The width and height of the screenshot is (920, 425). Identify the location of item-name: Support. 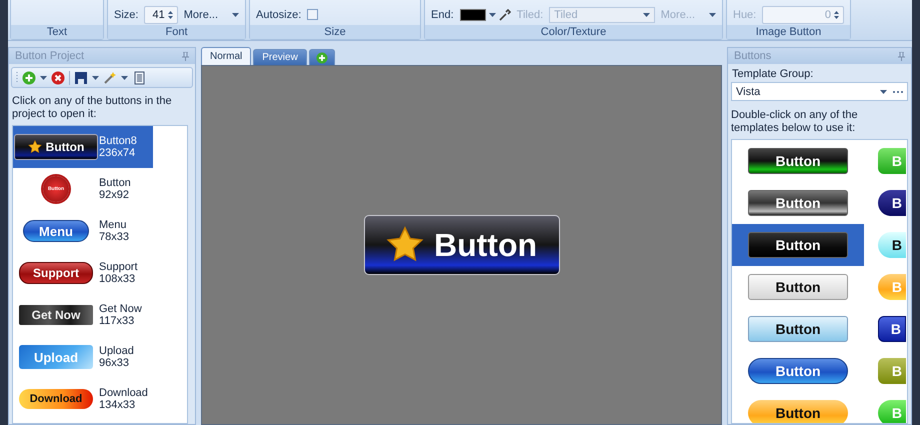
(118, 267).